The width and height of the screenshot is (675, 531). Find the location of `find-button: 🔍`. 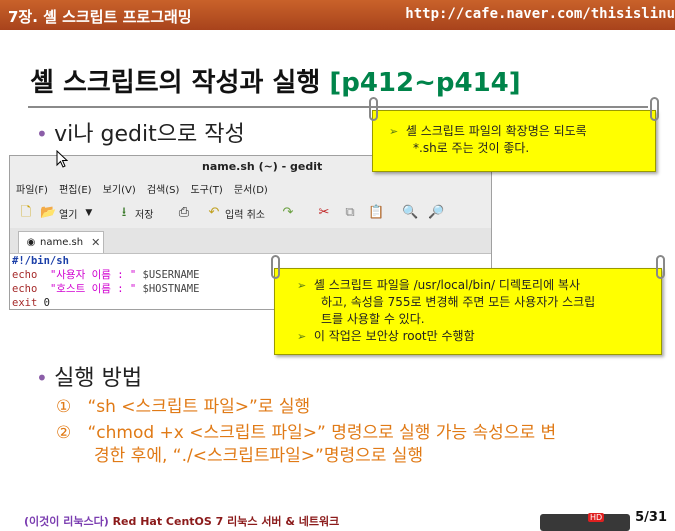

find-button: 🔍 is located at coordinates (411, 213).